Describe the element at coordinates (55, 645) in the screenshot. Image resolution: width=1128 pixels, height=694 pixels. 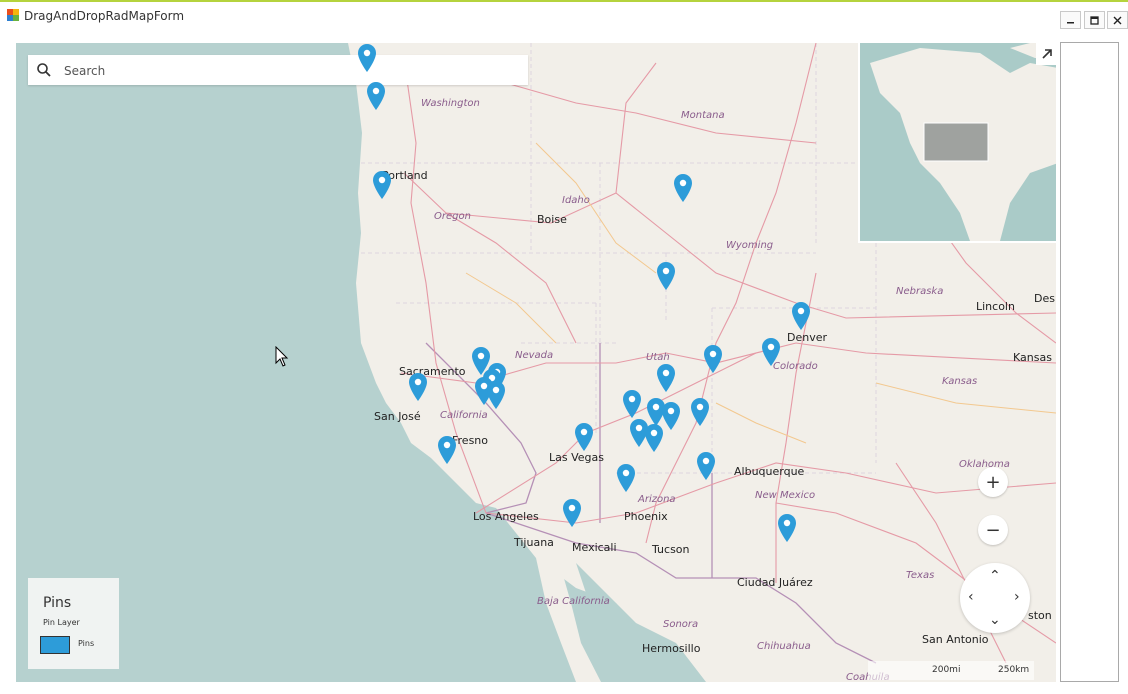
I see `legend-swatch` at that location.